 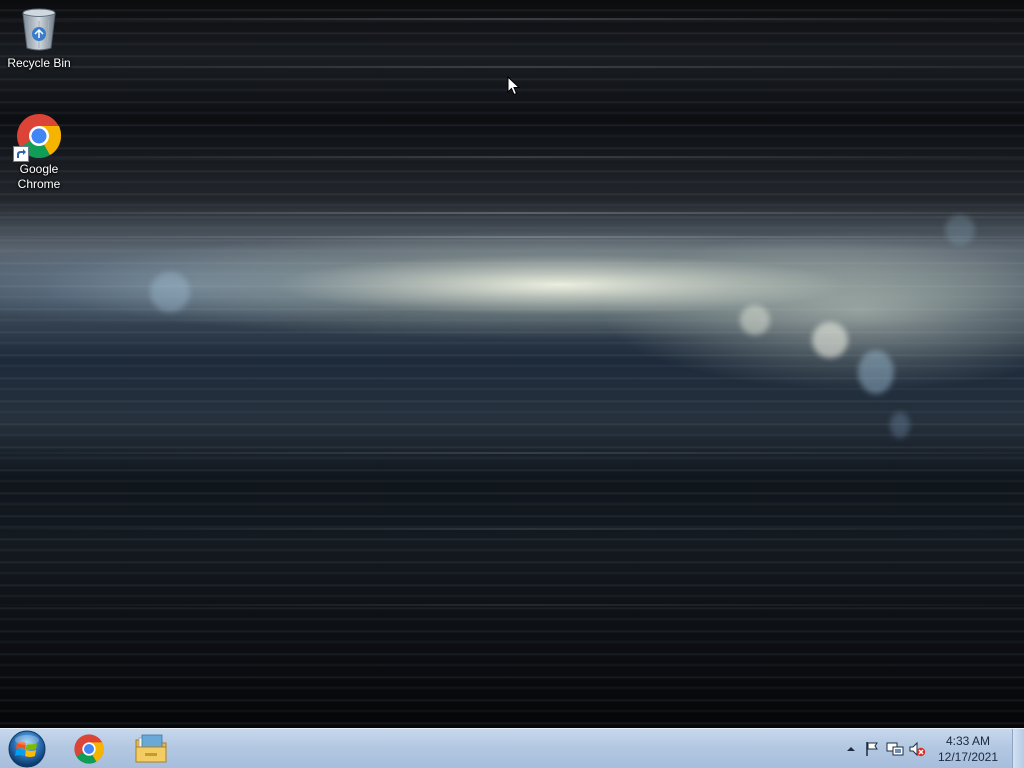 I want to click on taskbar-explorer-button, so click(x=151, y=749).